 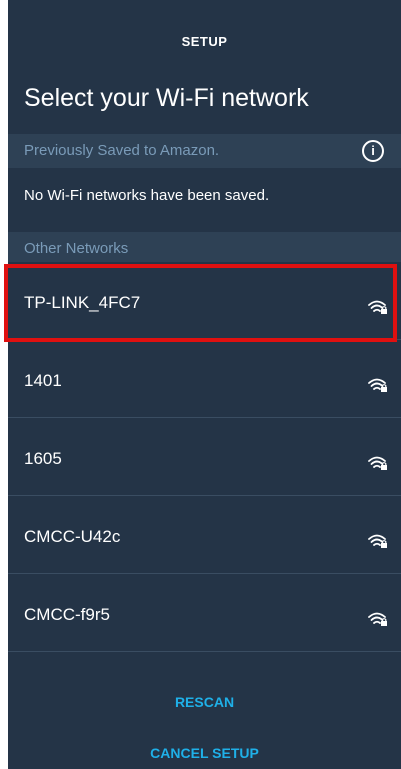 I want to click on saved-section-label: Previously Saved to Amazon., so click(x=122, y=150).